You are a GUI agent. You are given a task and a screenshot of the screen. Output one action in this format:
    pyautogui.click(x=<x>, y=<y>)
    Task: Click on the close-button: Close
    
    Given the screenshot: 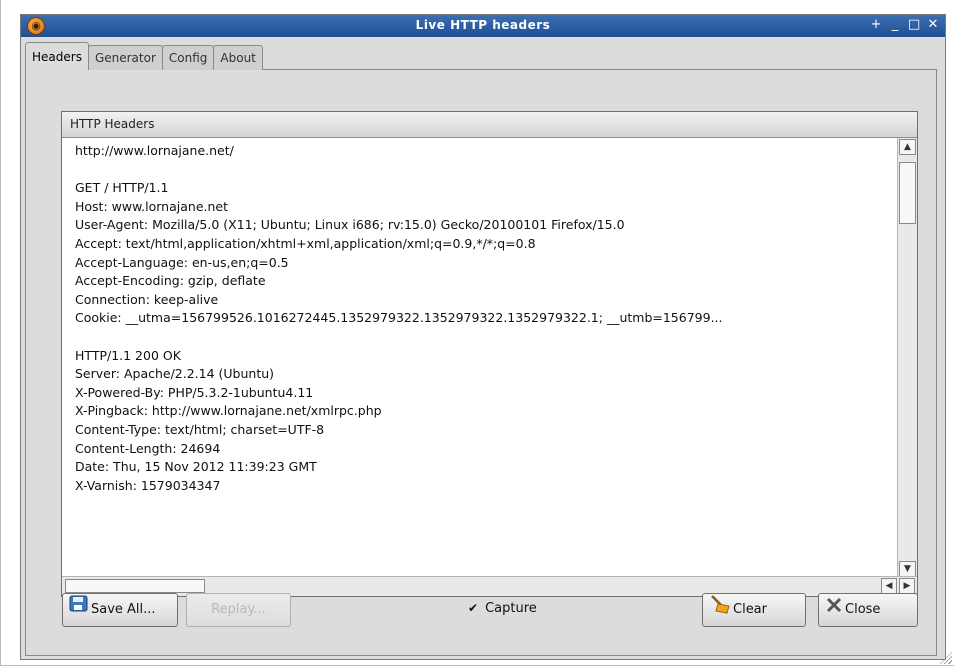 What is the action you would take?
    pyautogui.click(x=868, y=610)
    